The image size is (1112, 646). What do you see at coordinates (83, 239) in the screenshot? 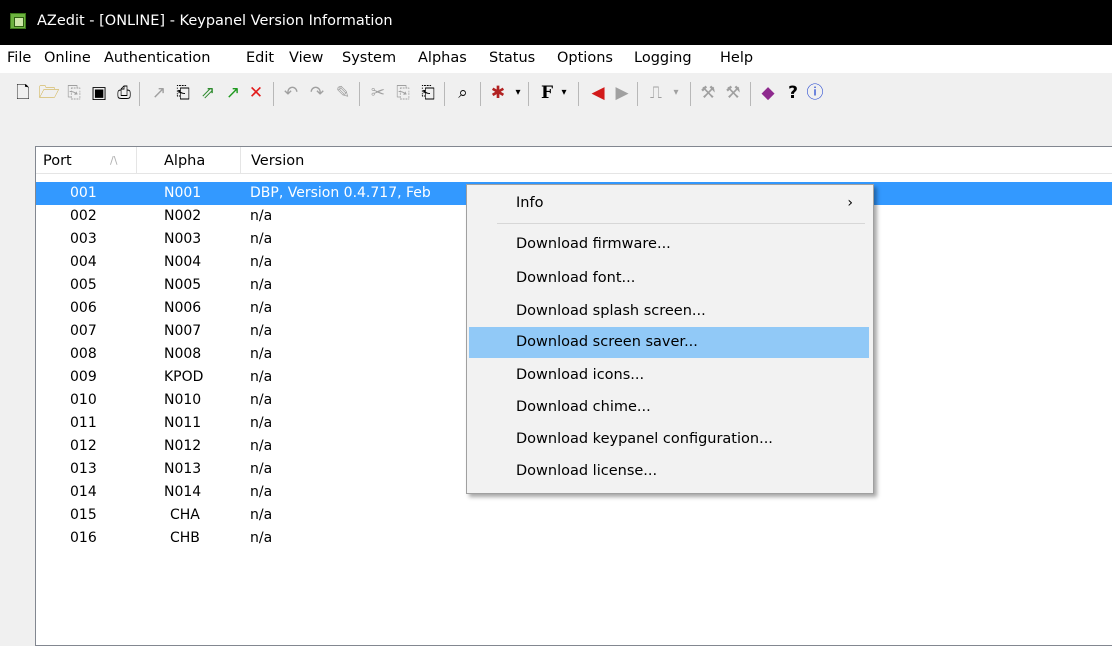
I see `cell-port: 003` at bounding box center [83, 239].